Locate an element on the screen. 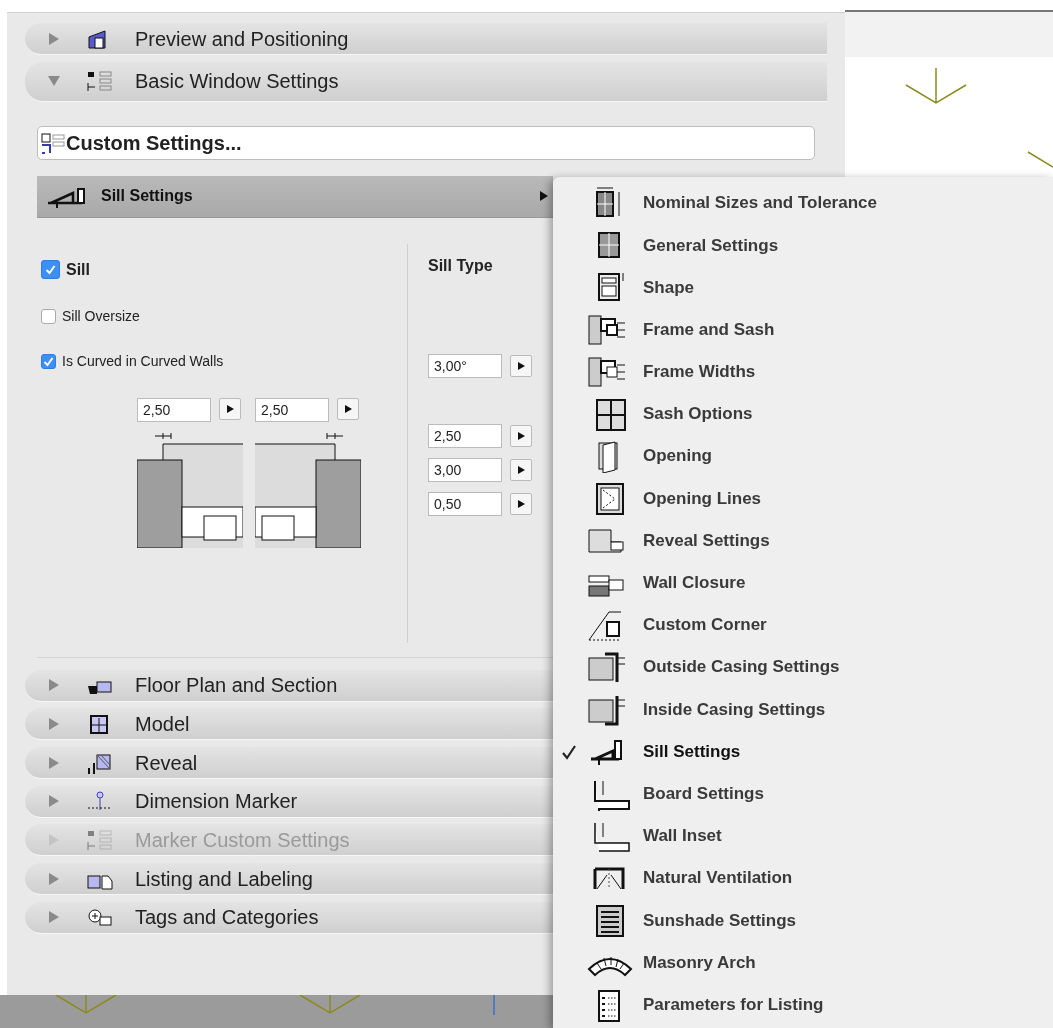  menu-item: Natural Ventilation is located at coordinates (803, 878).